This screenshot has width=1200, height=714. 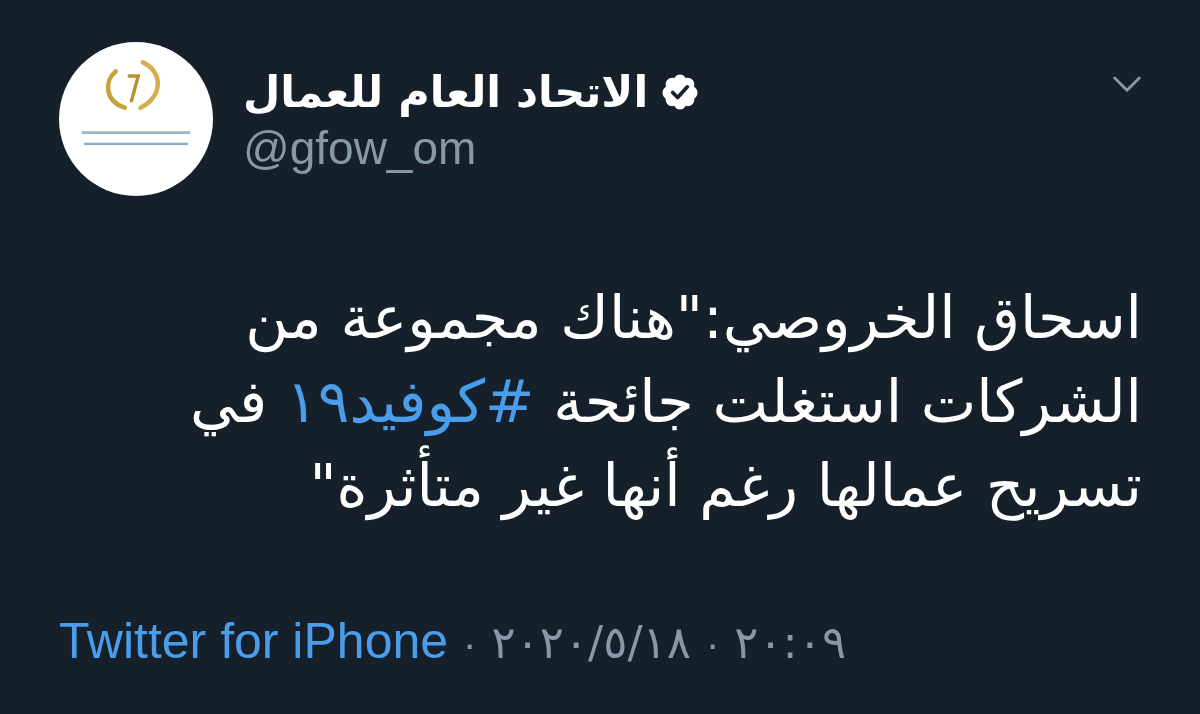 I want to click on chevron-down-icon, so click(x=1127, y=84).